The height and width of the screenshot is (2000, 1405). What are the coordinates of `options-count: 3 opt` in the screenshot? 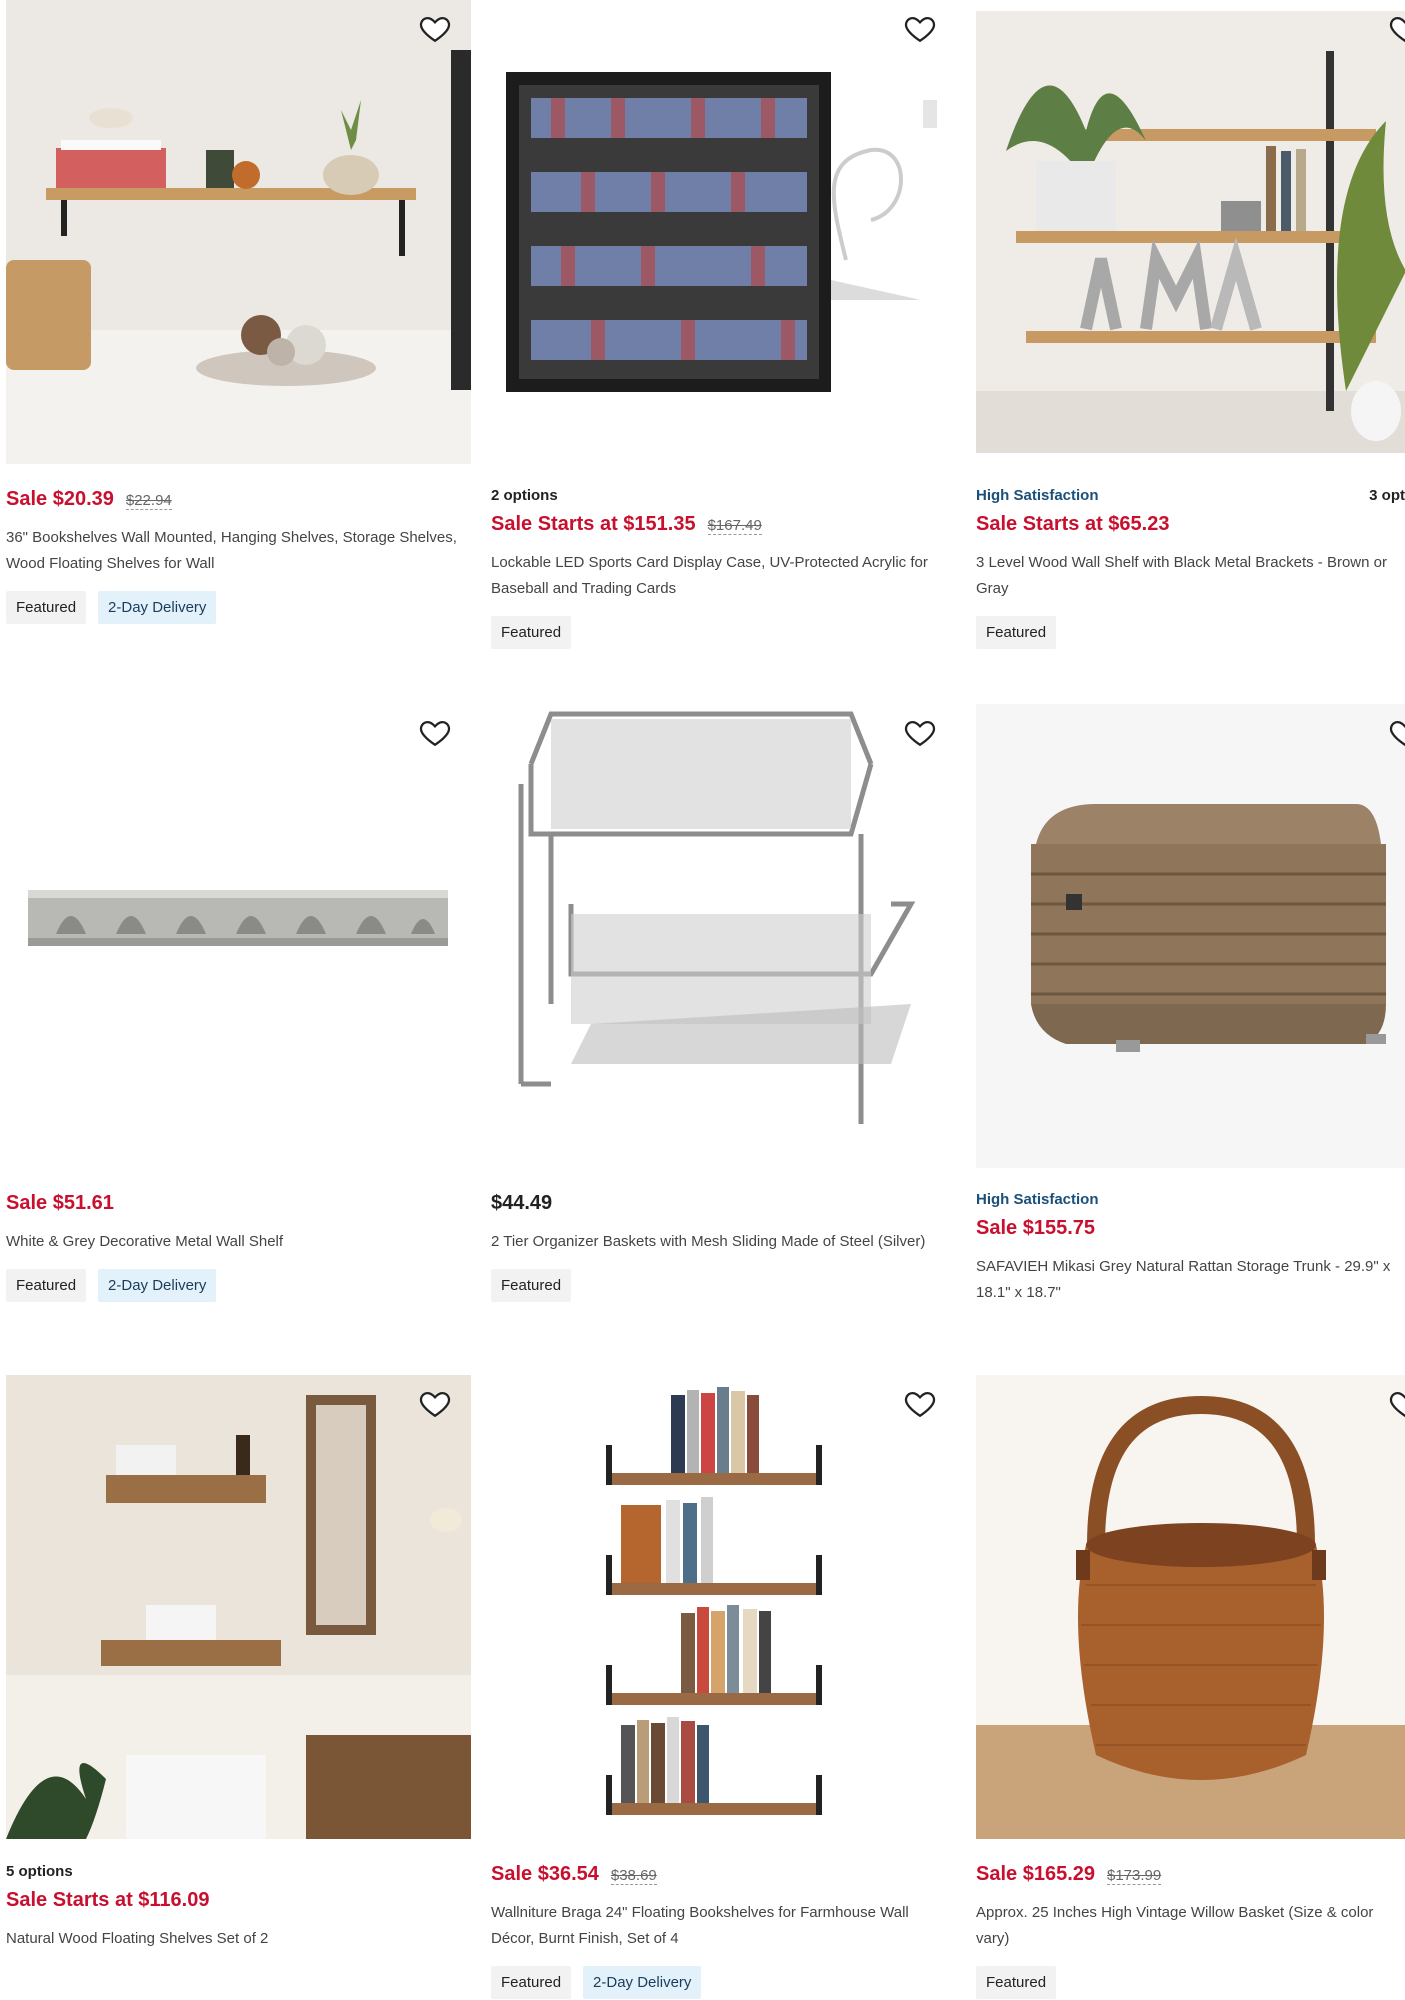 It's located at (1387, 496).